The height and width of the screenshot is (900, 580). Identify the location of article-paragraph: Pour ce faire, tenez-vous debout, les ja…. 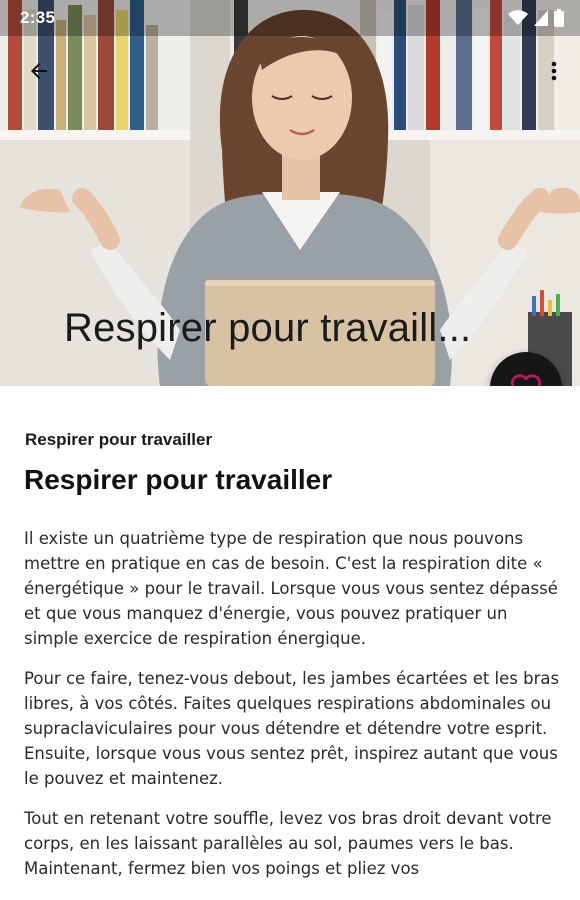
(292, 728).